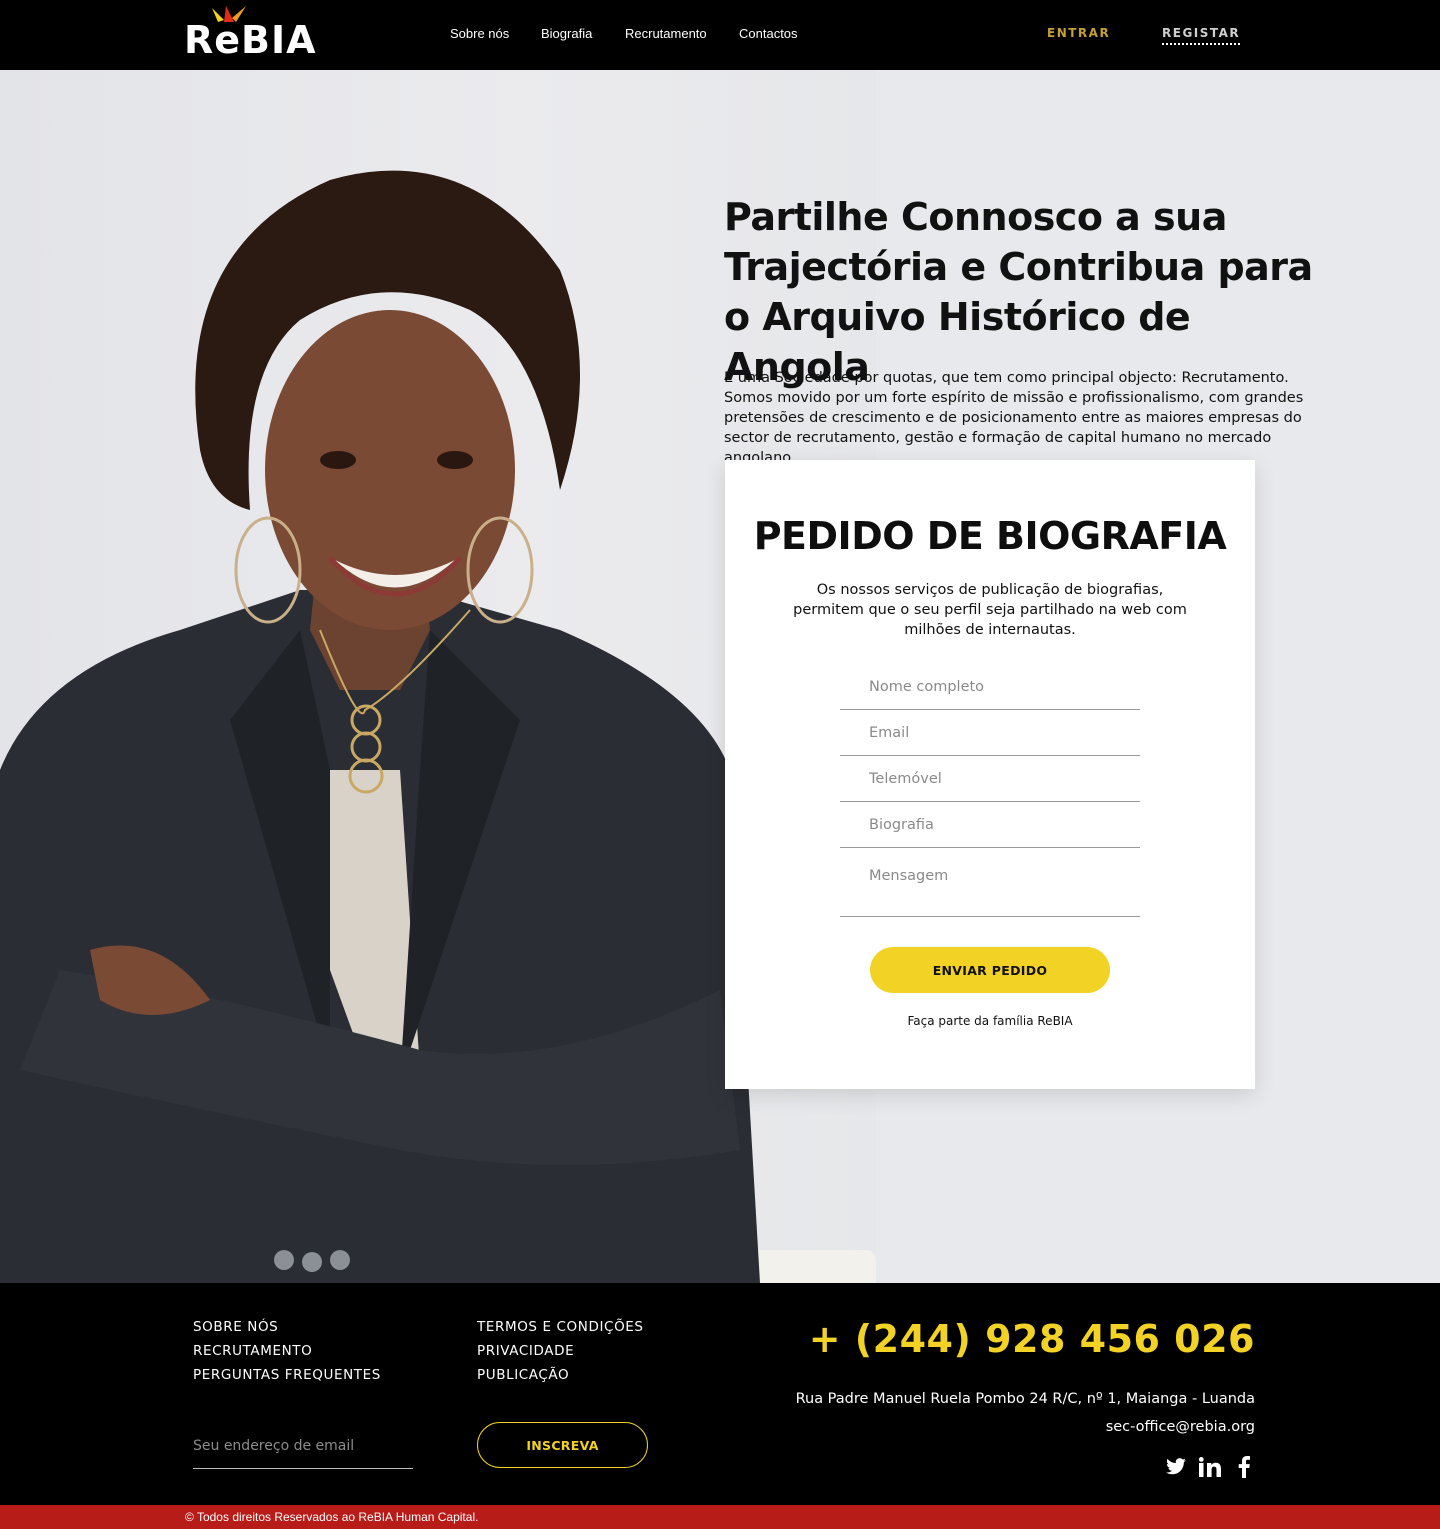 This screenshot has height=1529, width=1440. I want to click on logo-text: ReBIA, so click(250, 40).